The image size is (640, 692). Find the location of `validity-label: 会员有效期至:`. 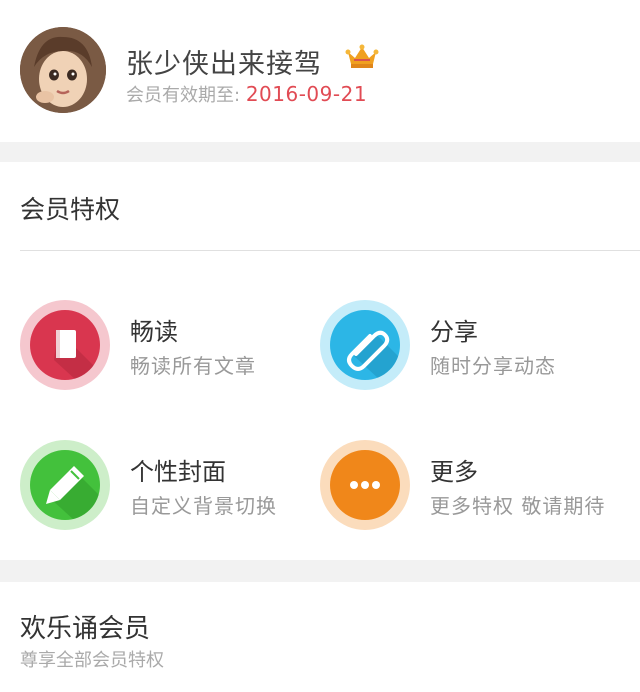

validity-label: 会员有效期至: is located at coordinates (183, 95).